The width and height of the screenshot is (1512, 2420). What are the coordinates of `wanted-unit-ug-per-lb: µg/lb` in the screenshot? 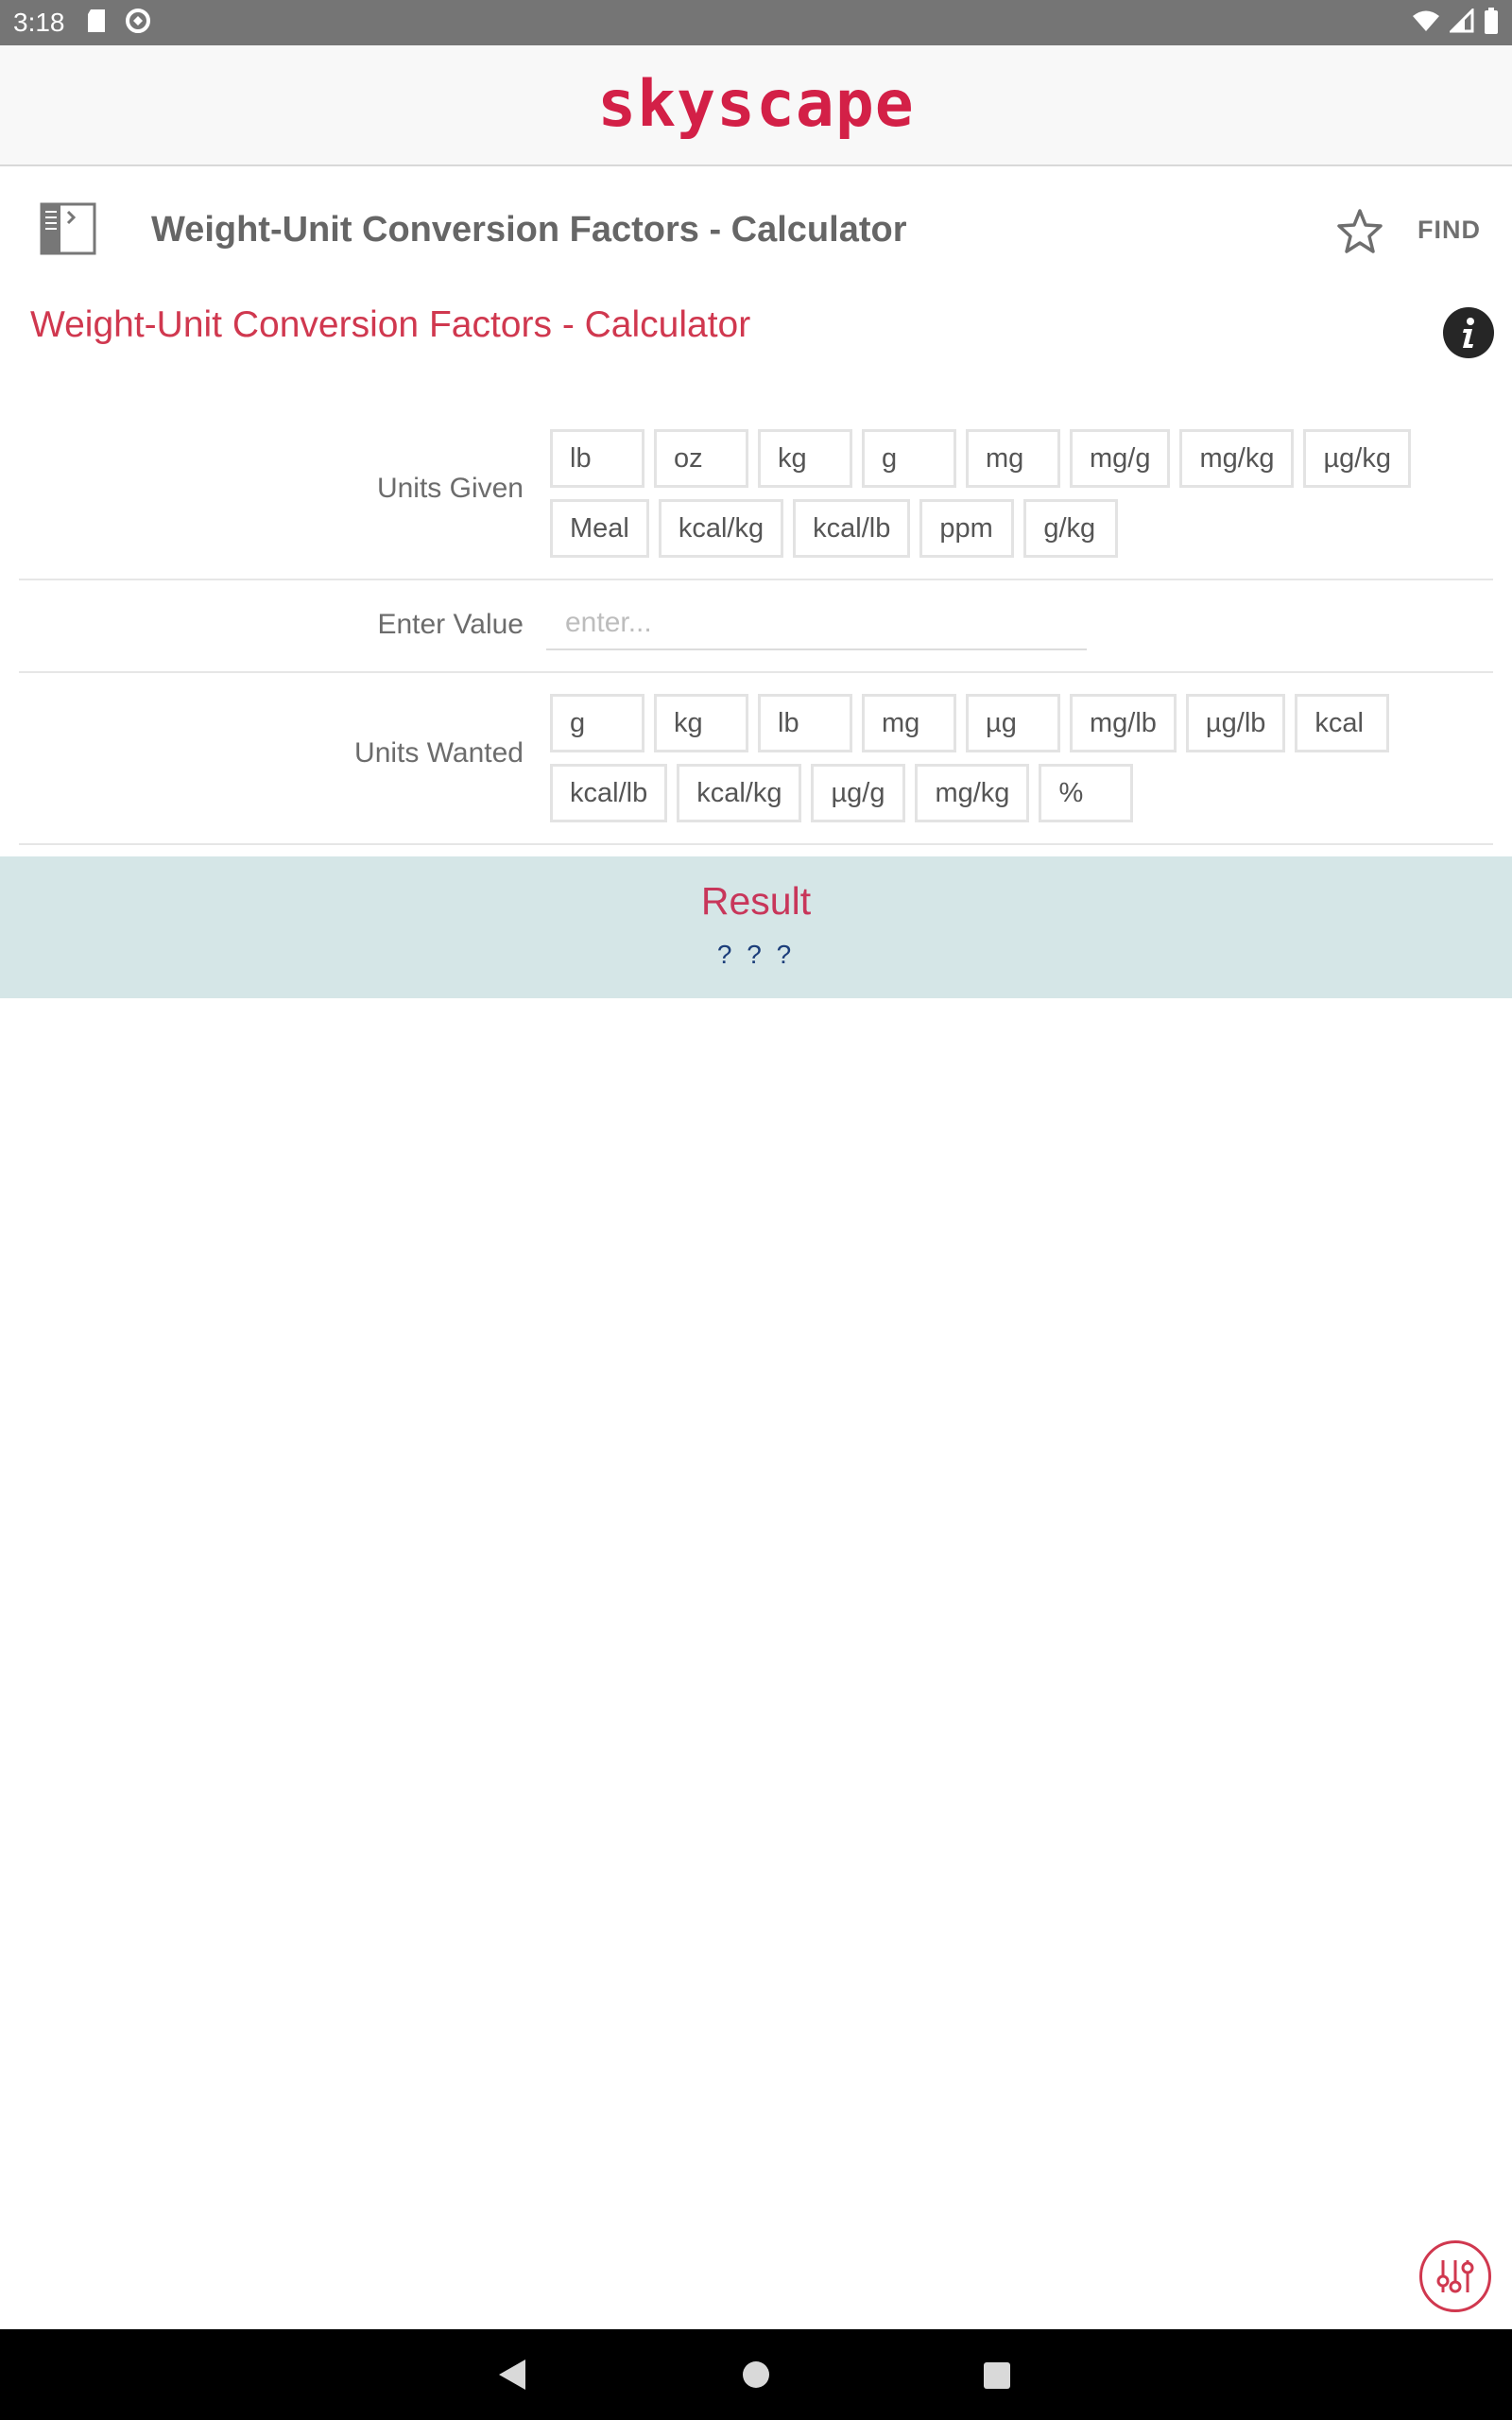 It's located at (1235, 723).